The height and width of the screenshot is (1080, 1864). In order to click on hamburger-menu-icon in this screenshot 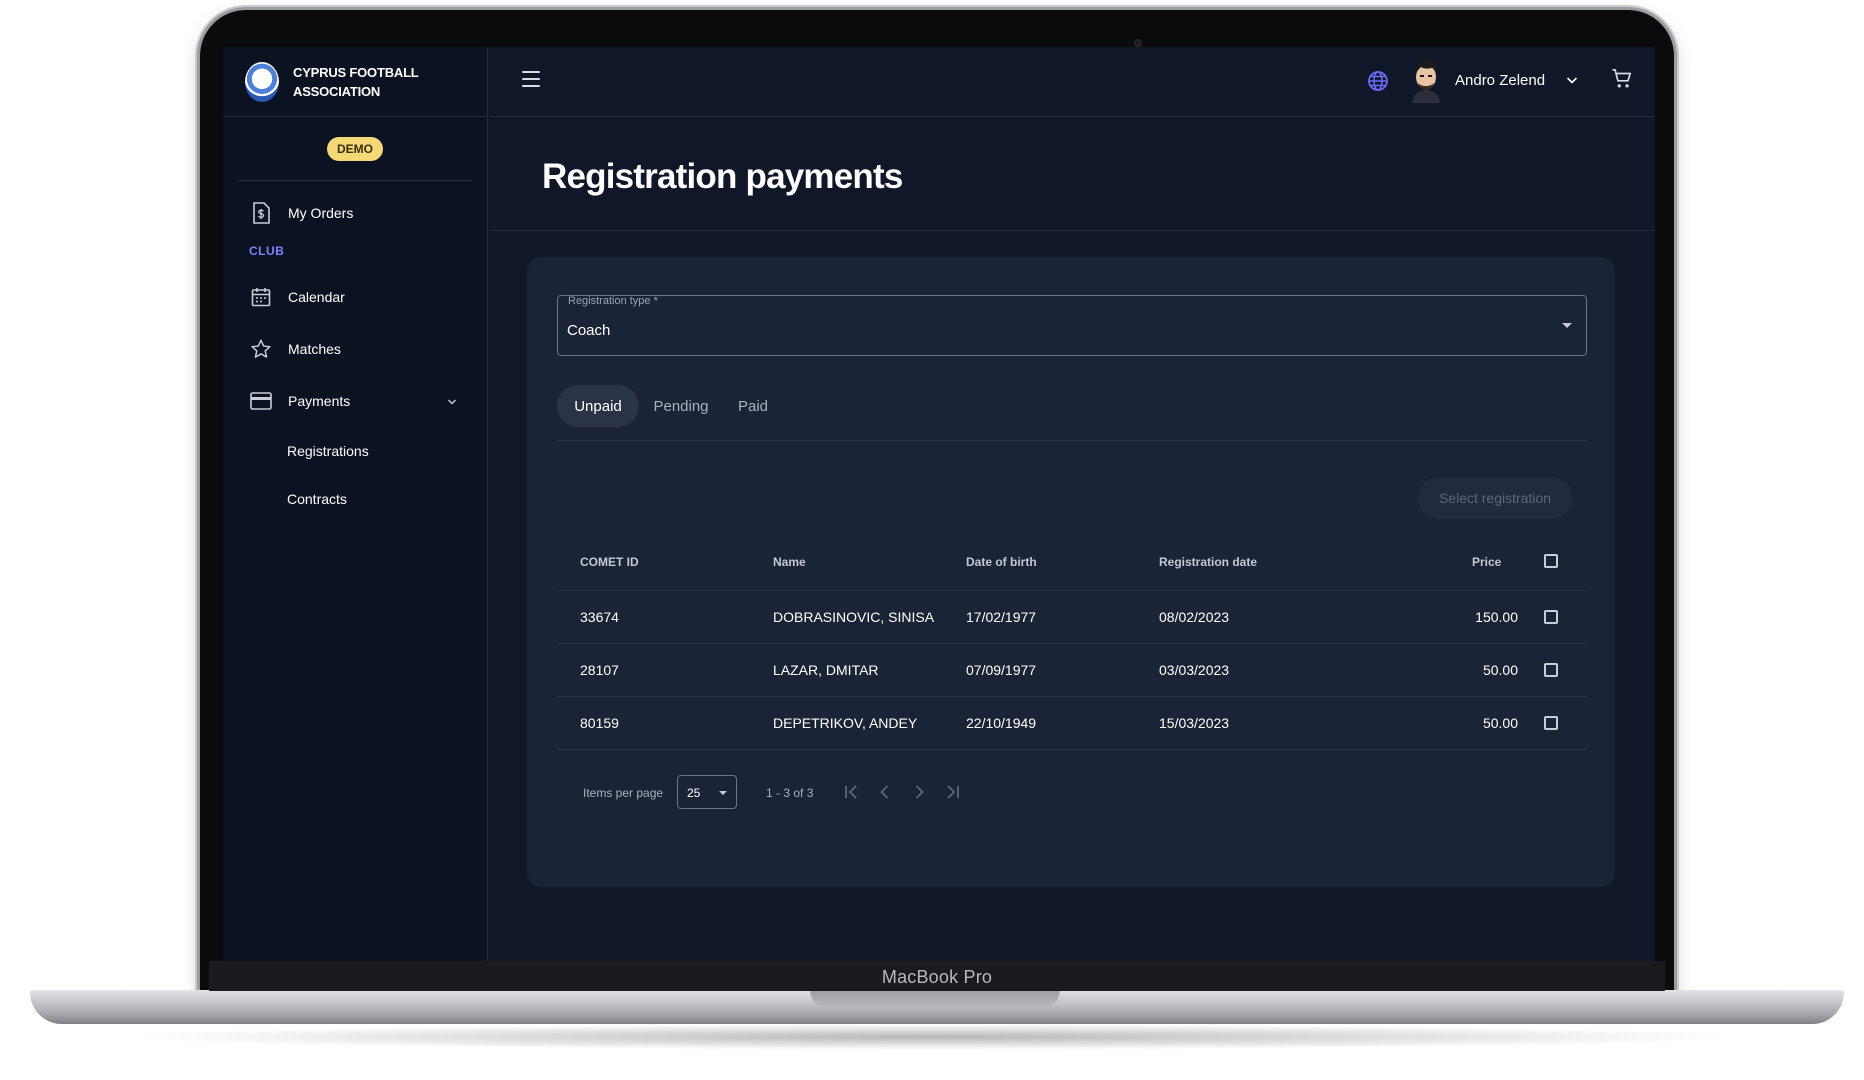, I will do `click(531, 79)`.